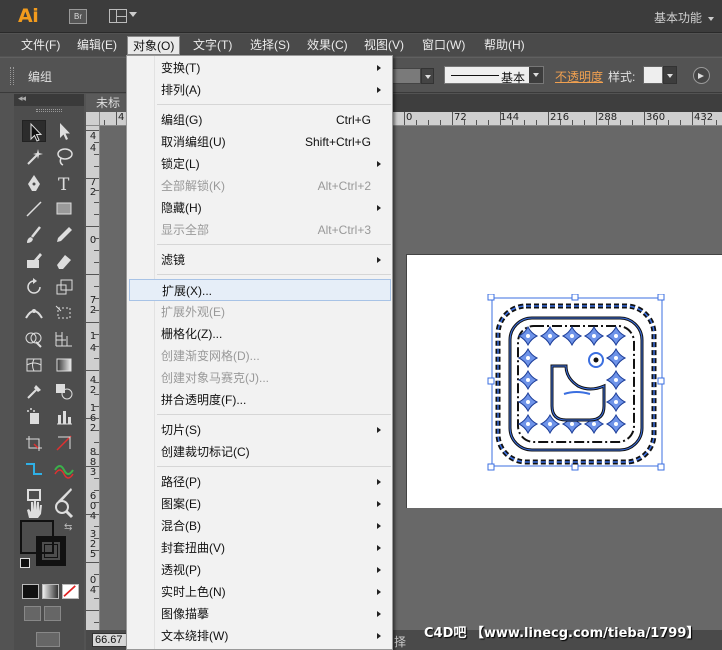  Describe the element at coordinates (93, 378) in the screenshot. I see `vertical-ruler: 4472072144216288360432504` at that location.